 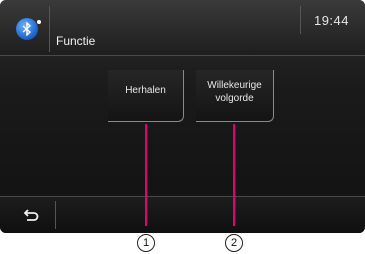 I want to click on callout-label-1: 1, so click(x=146, y=243).